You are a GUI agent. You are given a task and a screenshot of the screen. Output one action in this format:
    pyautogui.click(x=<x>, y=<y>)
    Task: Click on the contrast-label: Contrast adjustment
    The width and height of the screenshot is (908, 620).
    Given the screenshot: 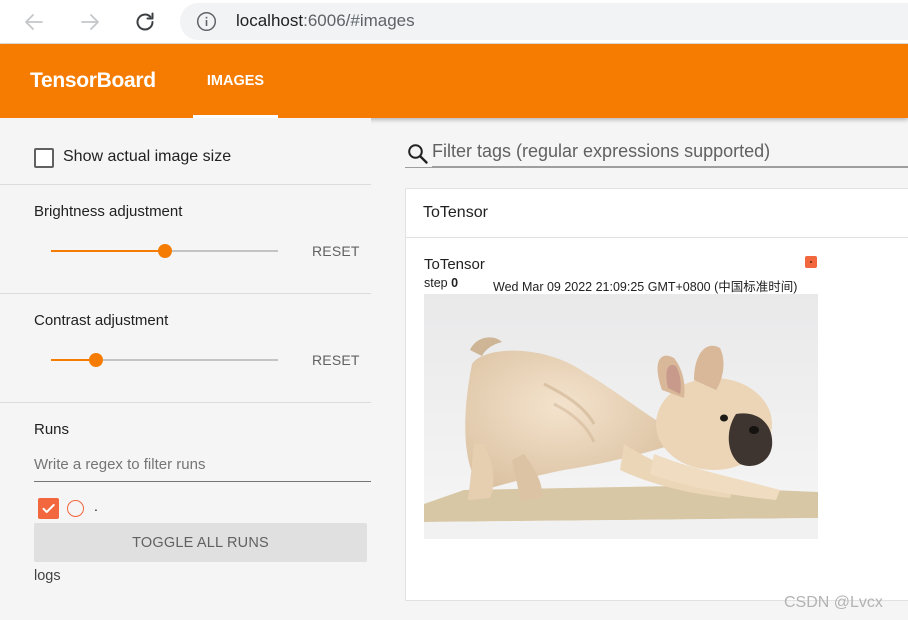 What is the action you would take?
    pyautogui.click(x=101, y=320)
    